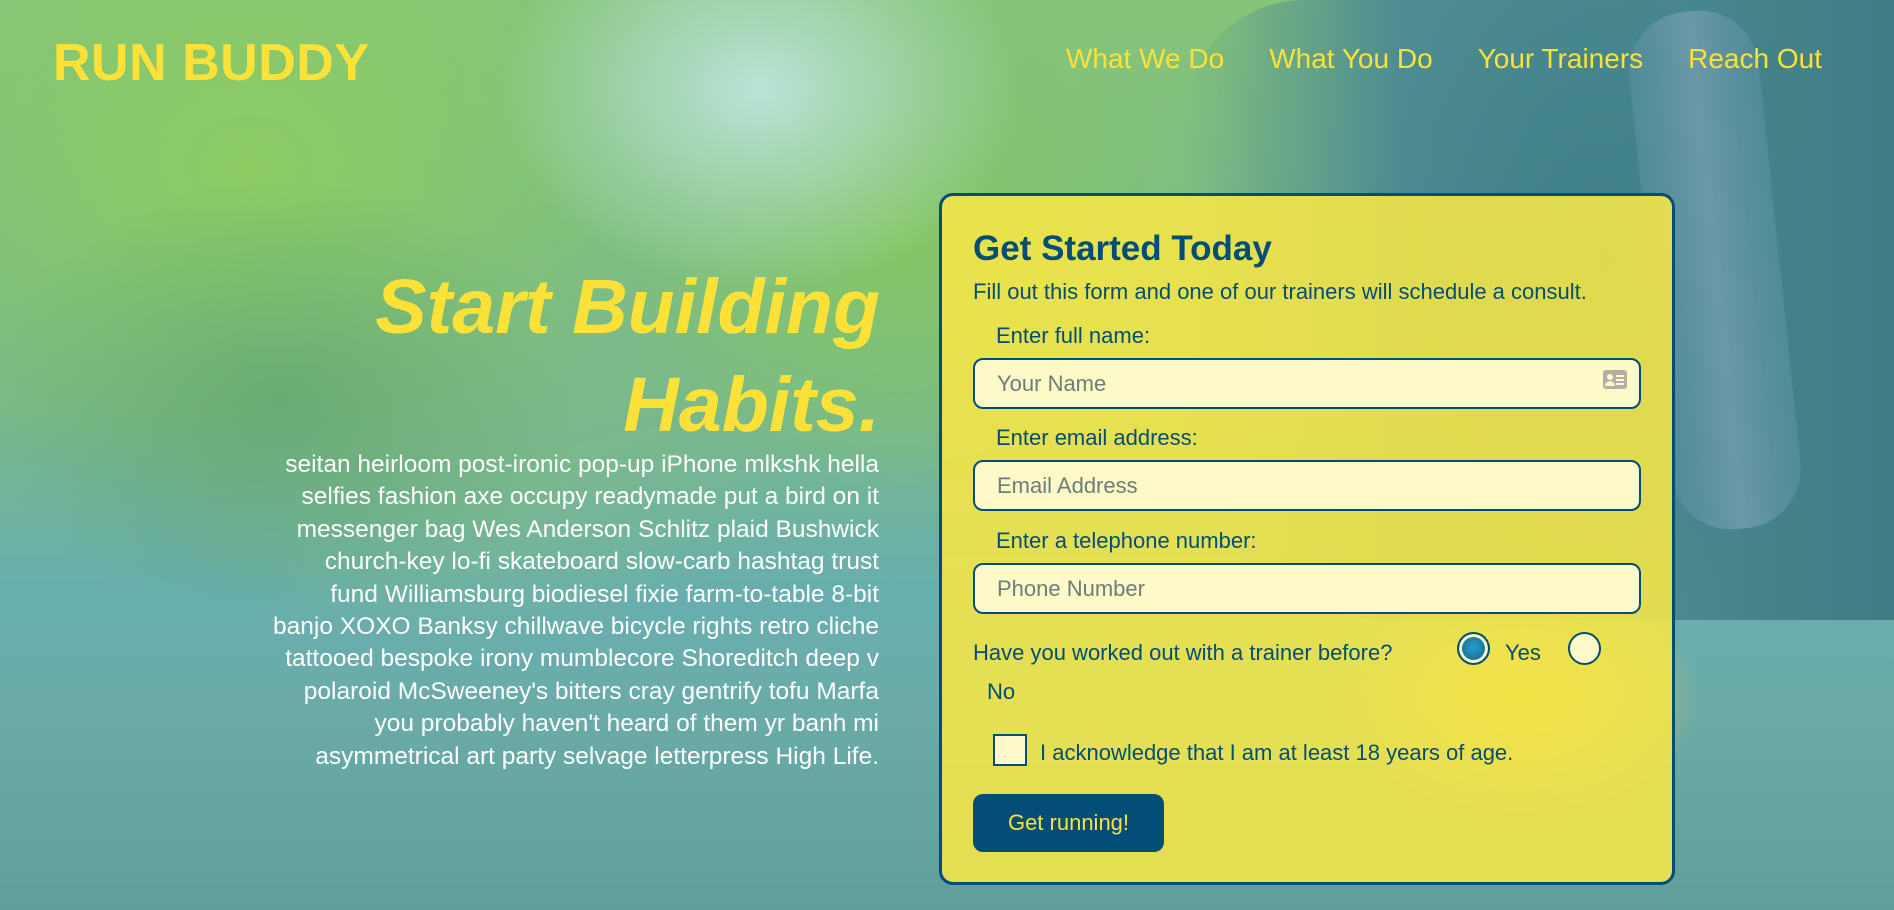  Describe the element at coordinates (1010, 750) in the screenshot. I see `age-acknowledge-checkbox` at that location.